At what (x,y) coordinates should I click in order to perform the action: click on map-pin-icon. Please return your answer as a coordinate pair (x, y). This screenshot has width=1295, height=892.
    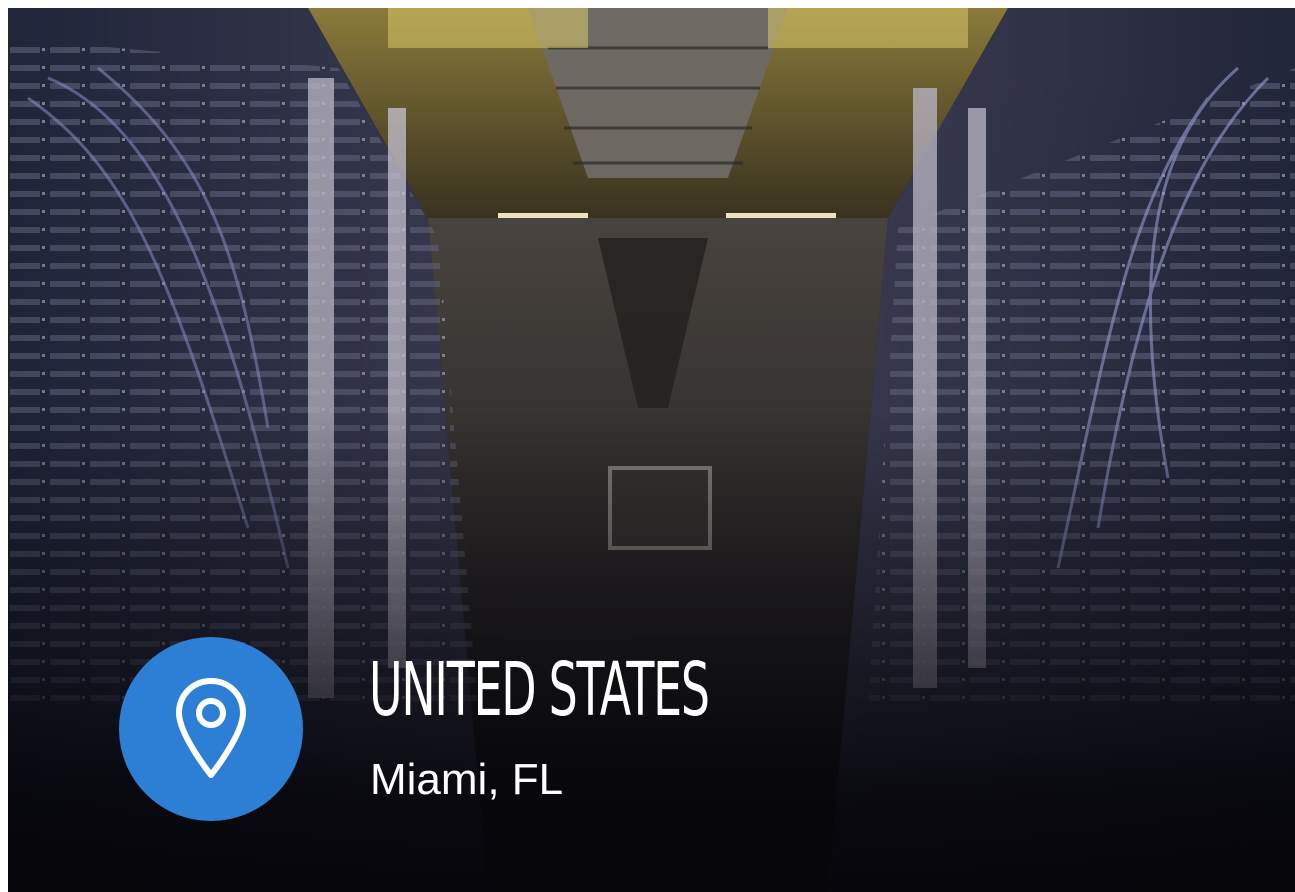
    Looking at the image, I should click on (211, 728).